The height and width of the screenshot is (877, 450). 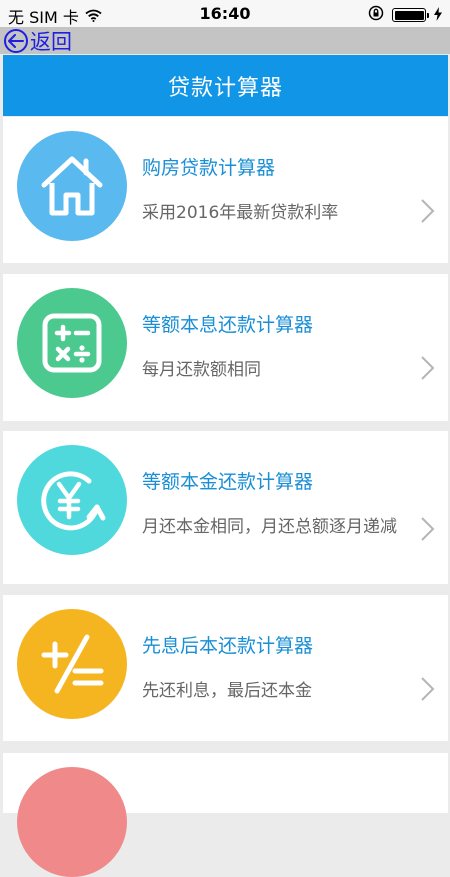 What do you see at coordinates (16, 40) in the screenshot?
I see `back-arrow-icon` at bounding box center [16, 40].